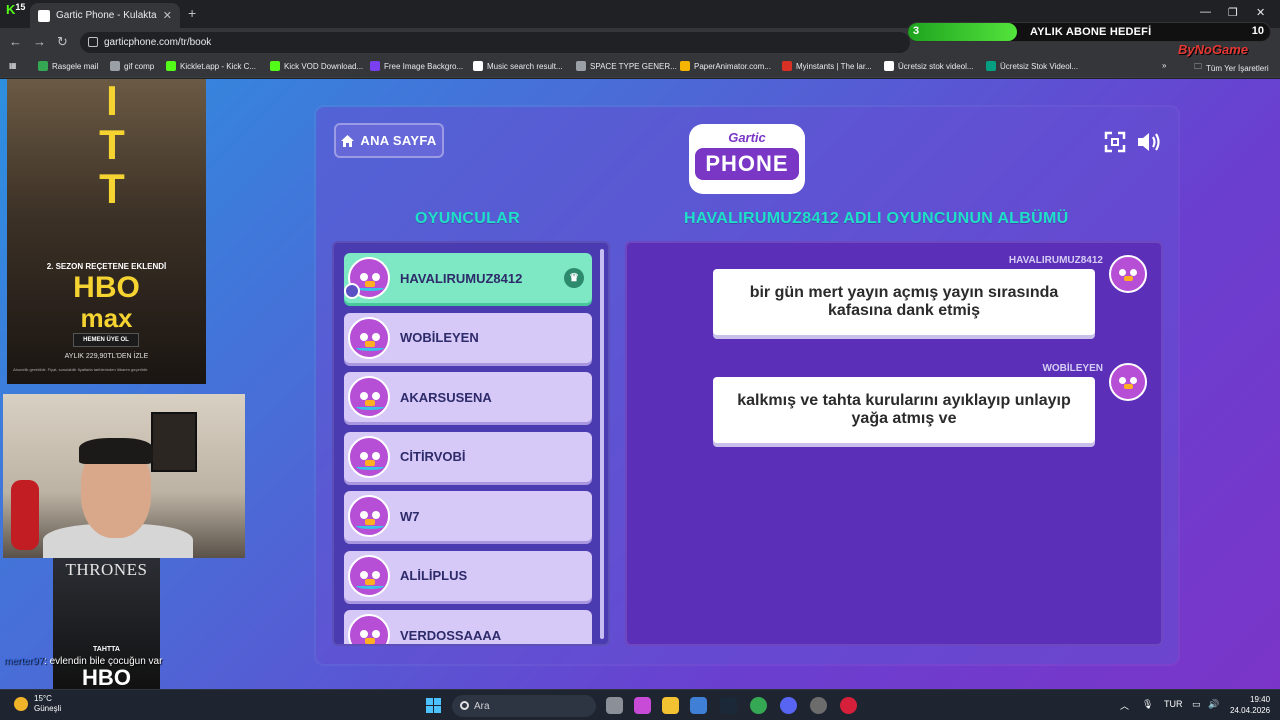  I want to click on browser-tab: Gartic Phone - Kulaktan Ku... ✕, so click(105, 15).